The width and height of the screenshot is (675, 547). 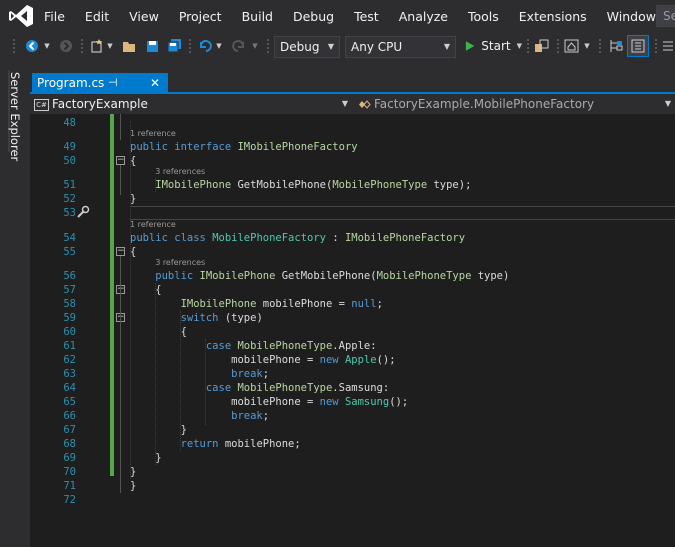 I want to click on save-icon, so click(x=152, y=46).